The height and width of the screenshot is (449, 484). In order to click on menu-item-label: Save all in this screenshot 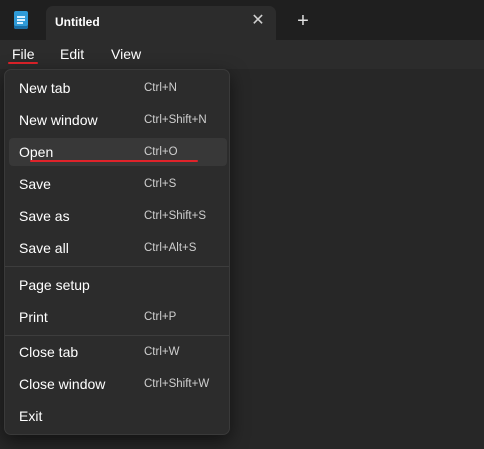, I will do `click(44, 248)`.